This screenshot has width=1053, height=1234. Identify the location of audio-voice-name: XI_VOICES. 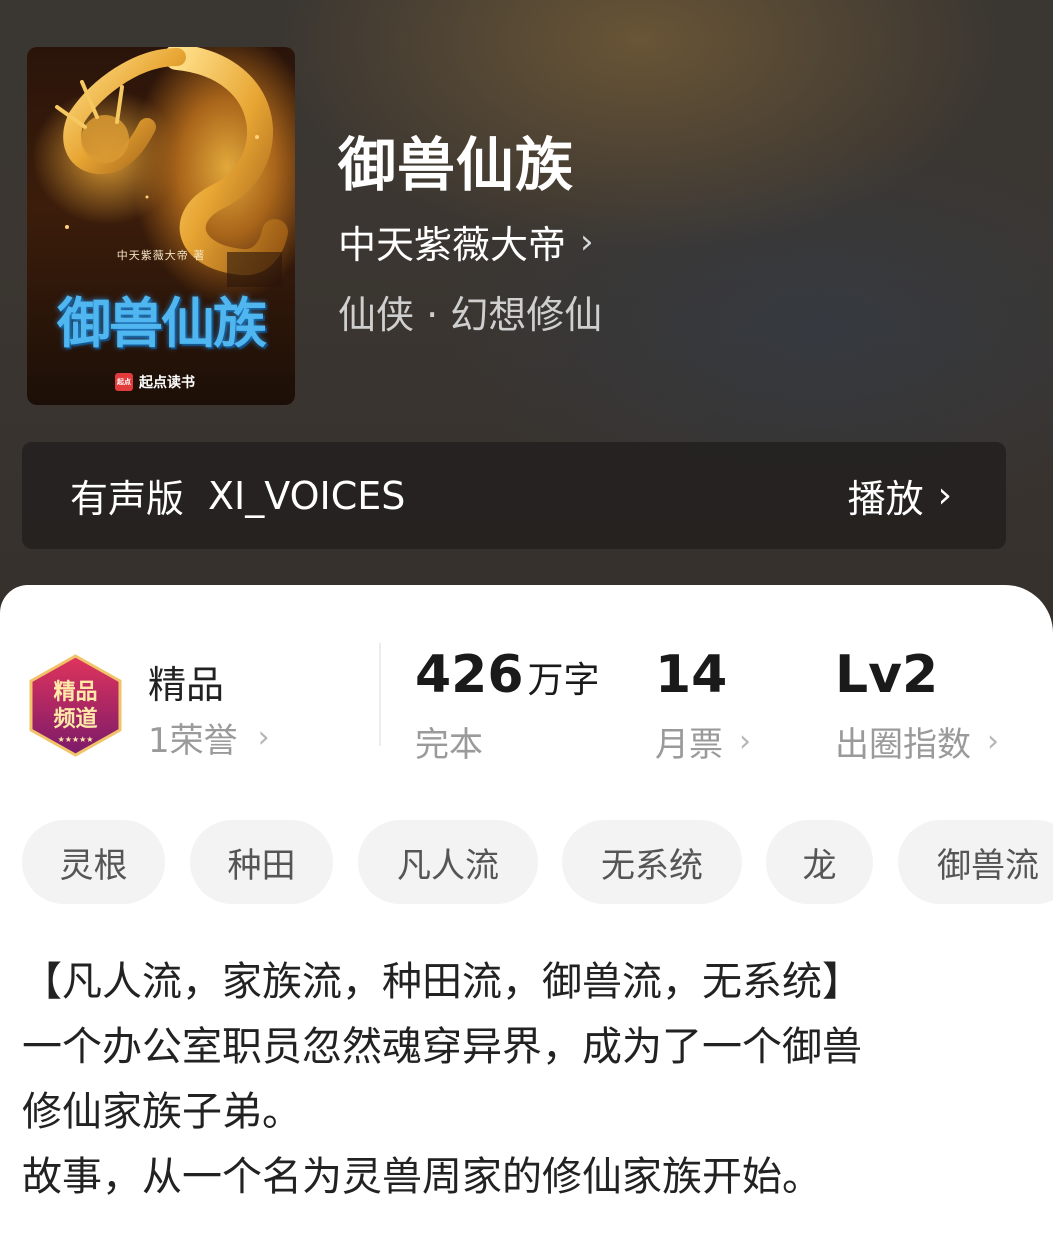
(307, 495).